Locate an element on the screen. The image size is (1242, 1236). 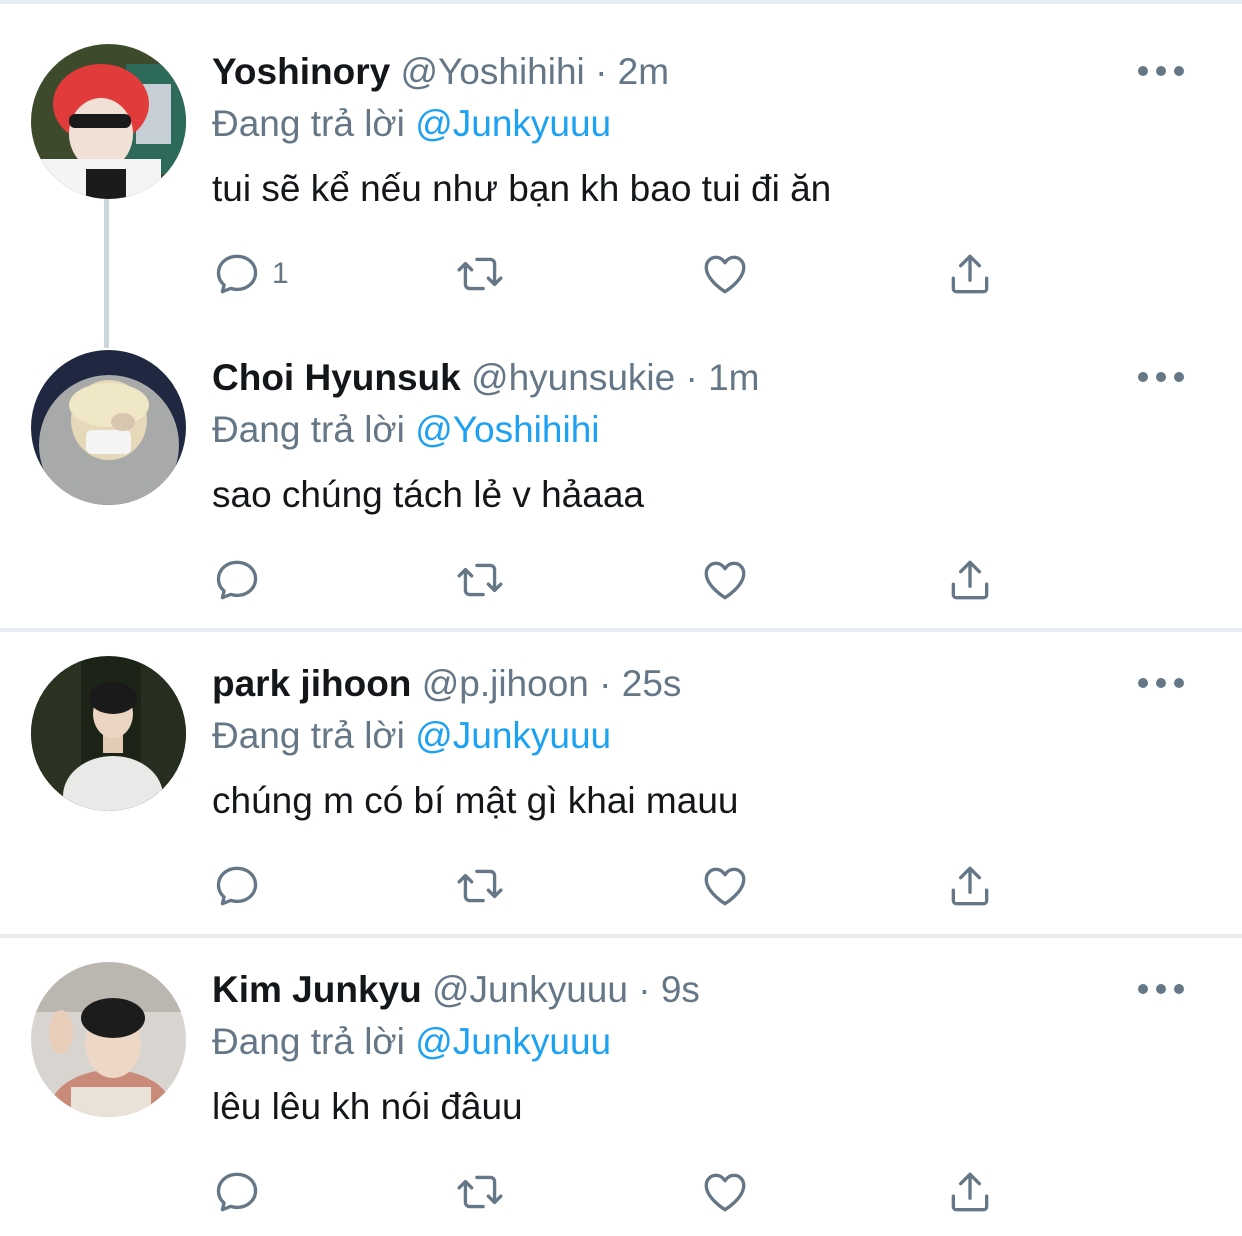
tweet-header: Yoshinory @Yoshihihi · 2m is located at coordinates (440, 72).